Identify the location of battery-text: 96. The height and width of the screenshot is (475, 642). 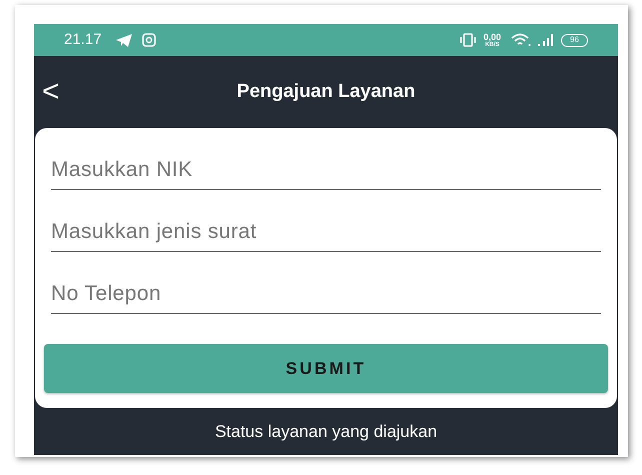
(574, 40).